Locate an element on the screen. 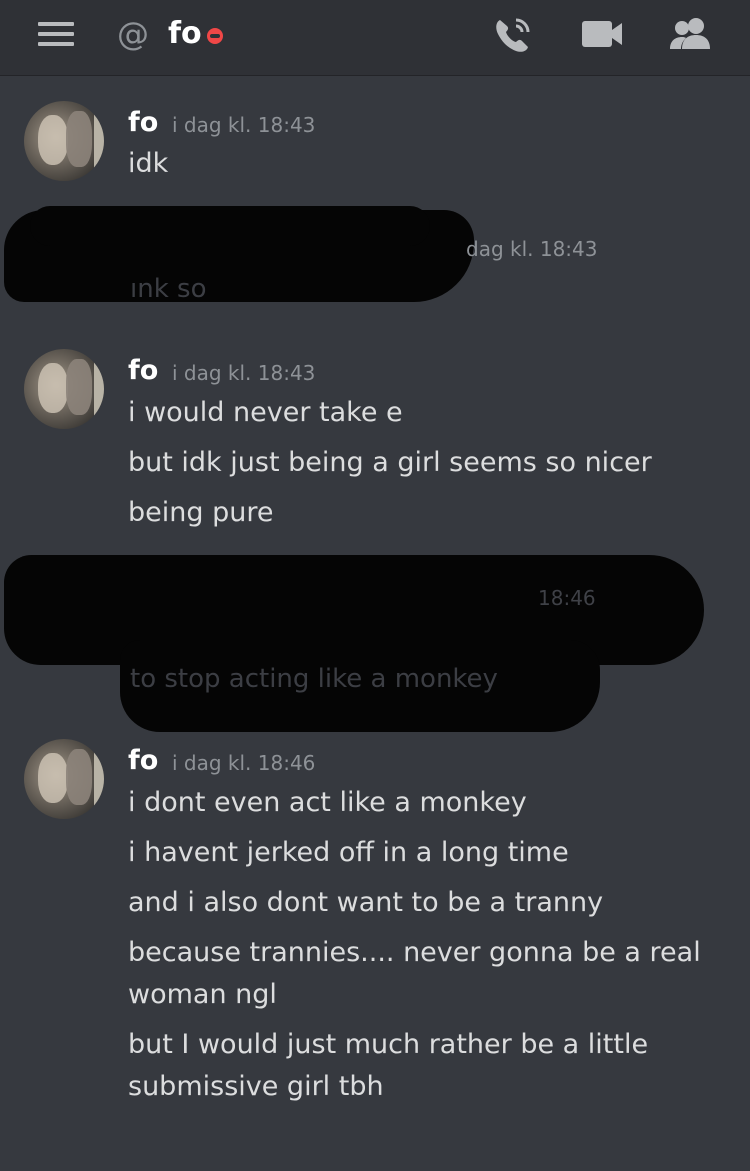 This screenshot has height=1171, width=750. message-text: i dont even act like a monkey is located at coordinates (327, 802).